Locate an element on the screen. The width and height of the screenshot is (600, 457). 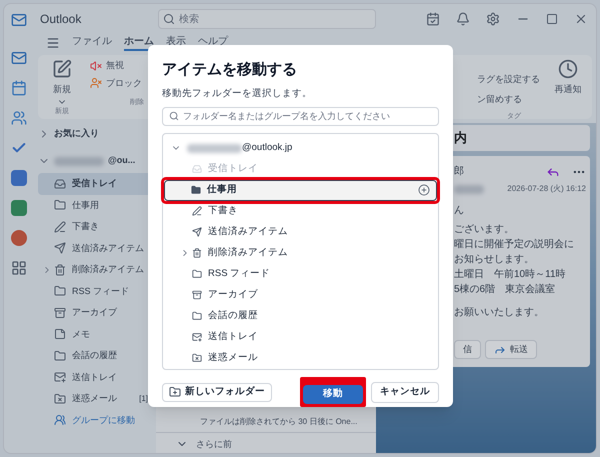
settings-icon is located at coordinates (493, 19).